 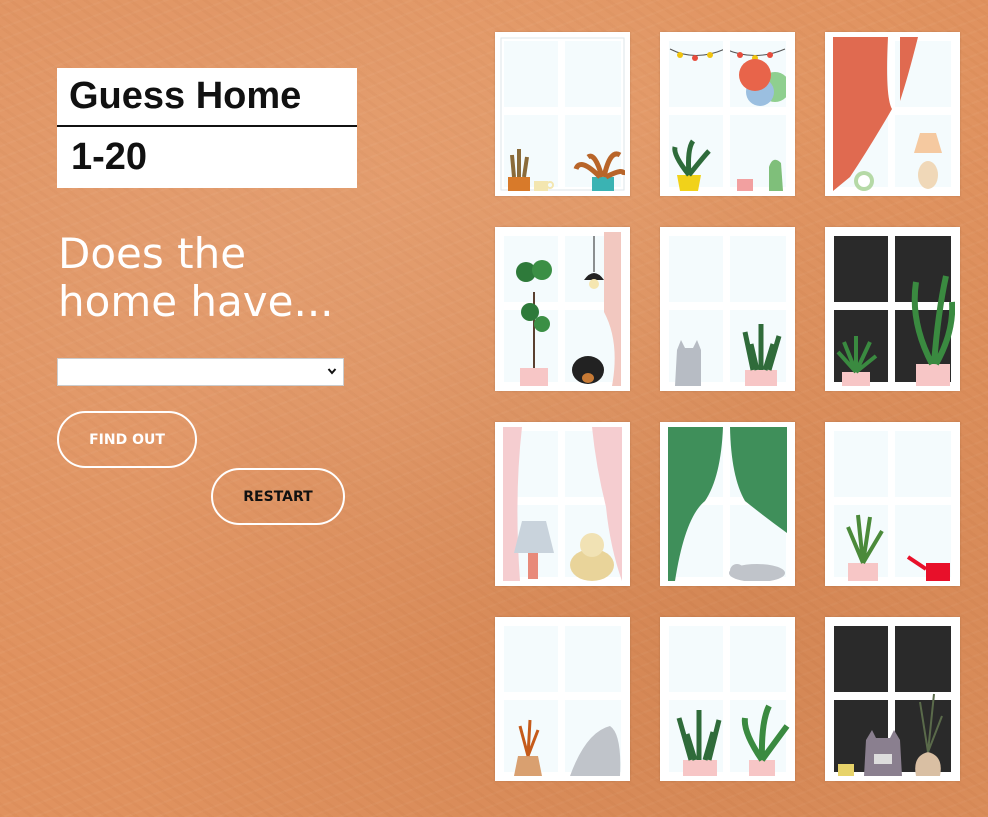 I want to click on dachshund-dog-icon, so click(x=588, y=370).